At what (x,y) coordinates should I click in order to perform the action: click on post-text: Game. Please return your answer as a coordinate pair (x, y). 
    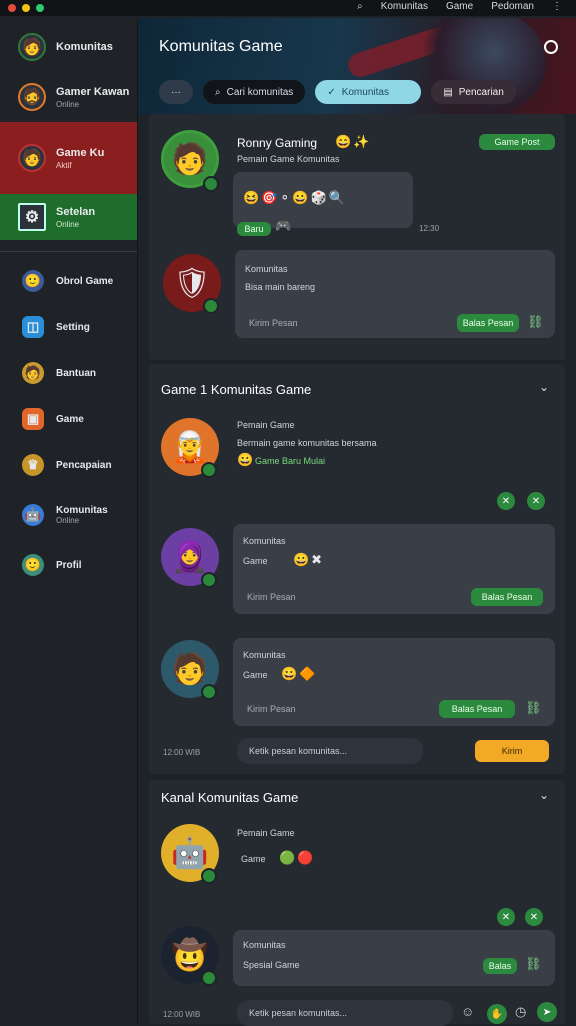
    Looking at the image, I should click on (253, 859).